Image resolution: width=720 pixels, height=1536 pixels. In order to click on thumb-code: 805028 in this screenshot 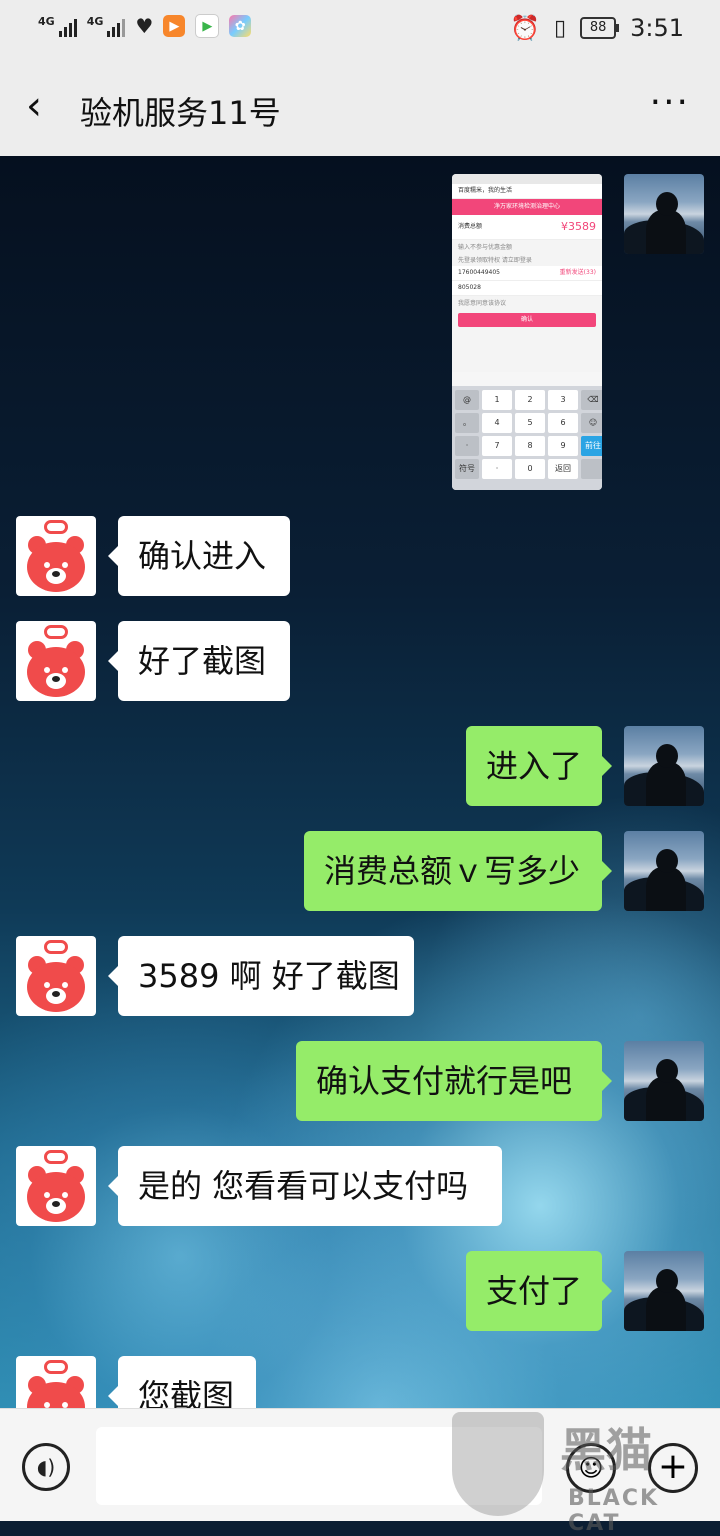, I will do `click(469, 287)`.